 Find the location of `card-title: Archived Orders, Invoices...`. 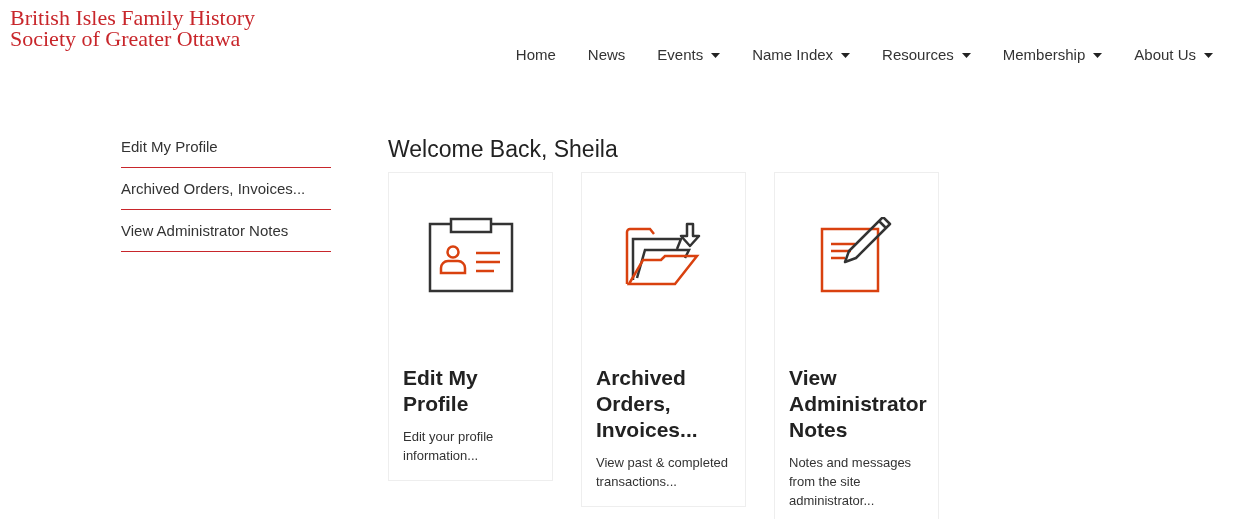

card-title: Archived Orders, Invoices... is located at coordinates (647, 403).